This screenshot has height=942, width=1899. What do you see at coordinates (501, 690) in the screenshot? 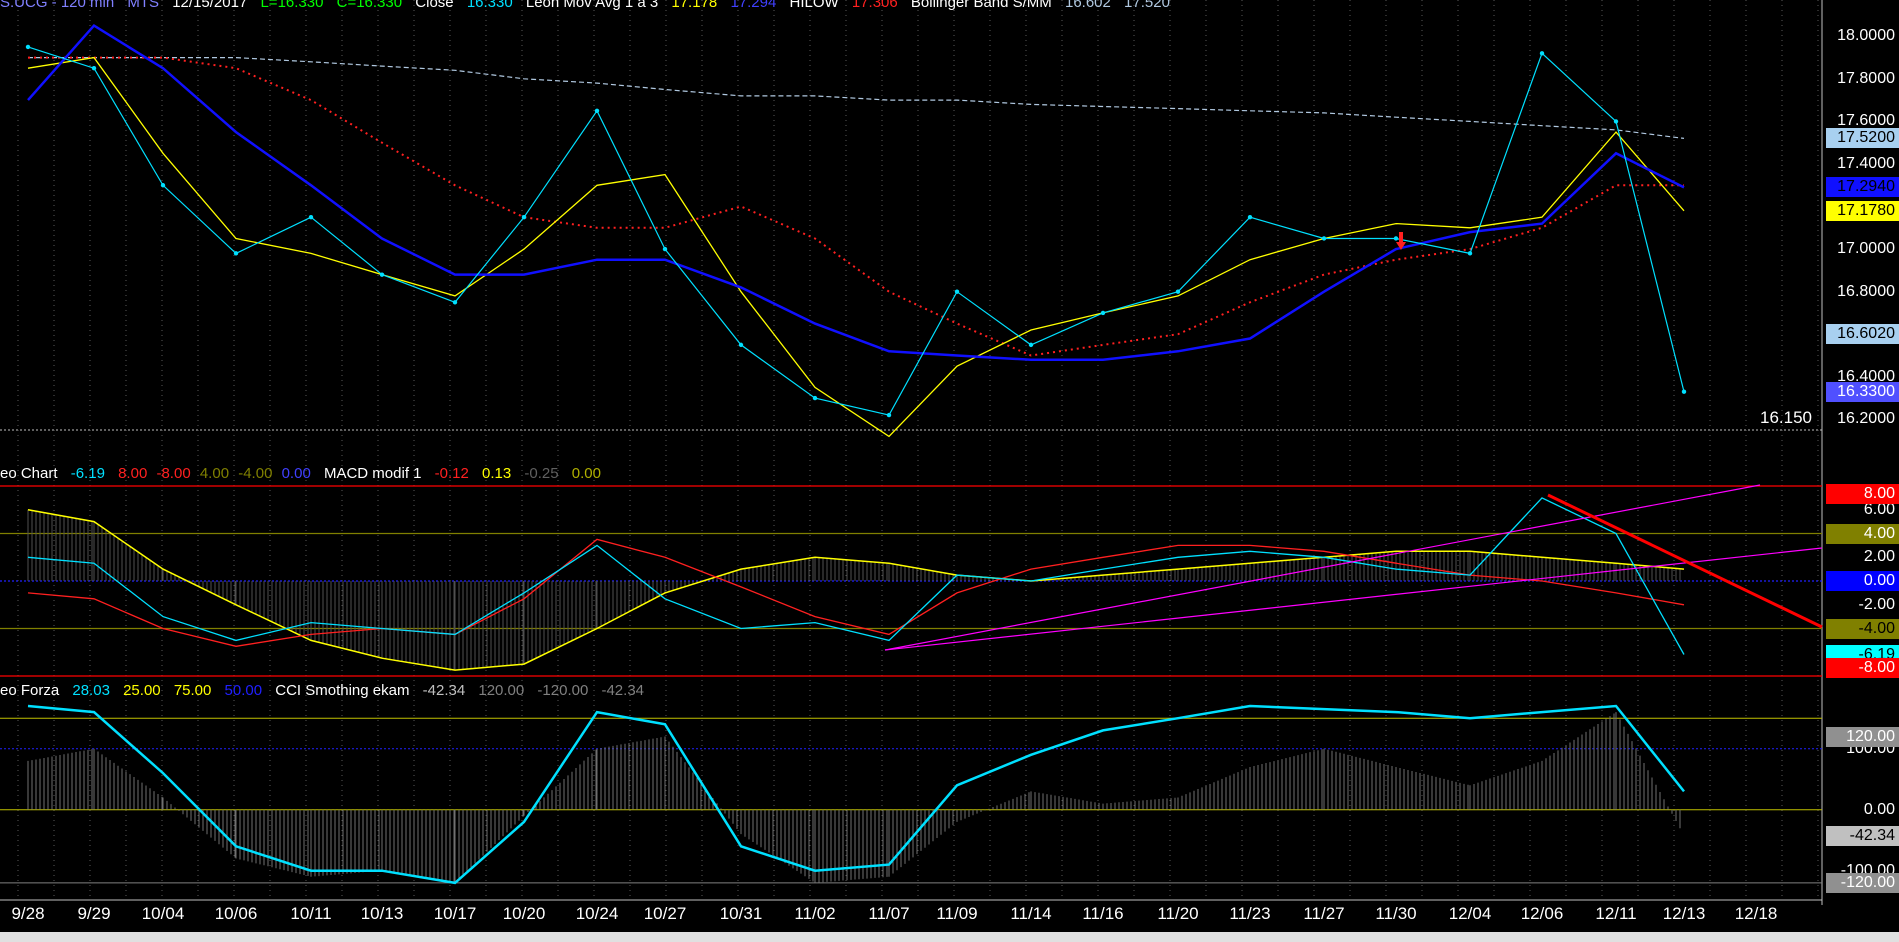
I see `forza-v6: 120.00` at bounding box center [501, 690].